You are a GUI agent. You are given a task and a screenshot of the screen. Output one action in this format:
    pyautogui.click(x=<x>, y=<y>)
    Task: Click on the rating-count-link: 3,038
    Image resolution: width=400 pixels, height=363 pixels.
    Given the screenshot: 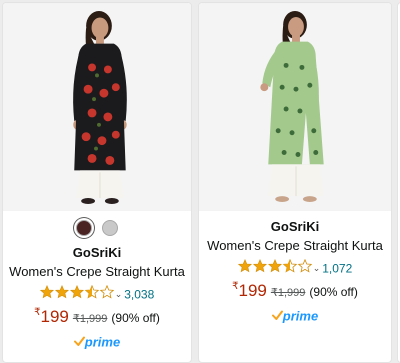 What is the action you would take?
    pyautogui.click(x=139, y=295)
    